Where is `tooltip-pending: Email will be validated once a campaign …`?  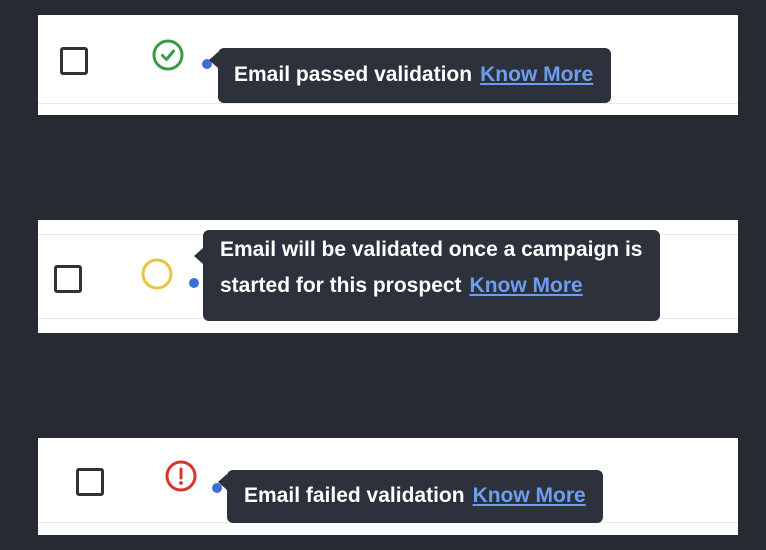
tooltip-pending: Email will be validated once a campaign … is located at coordinates (427, 275).